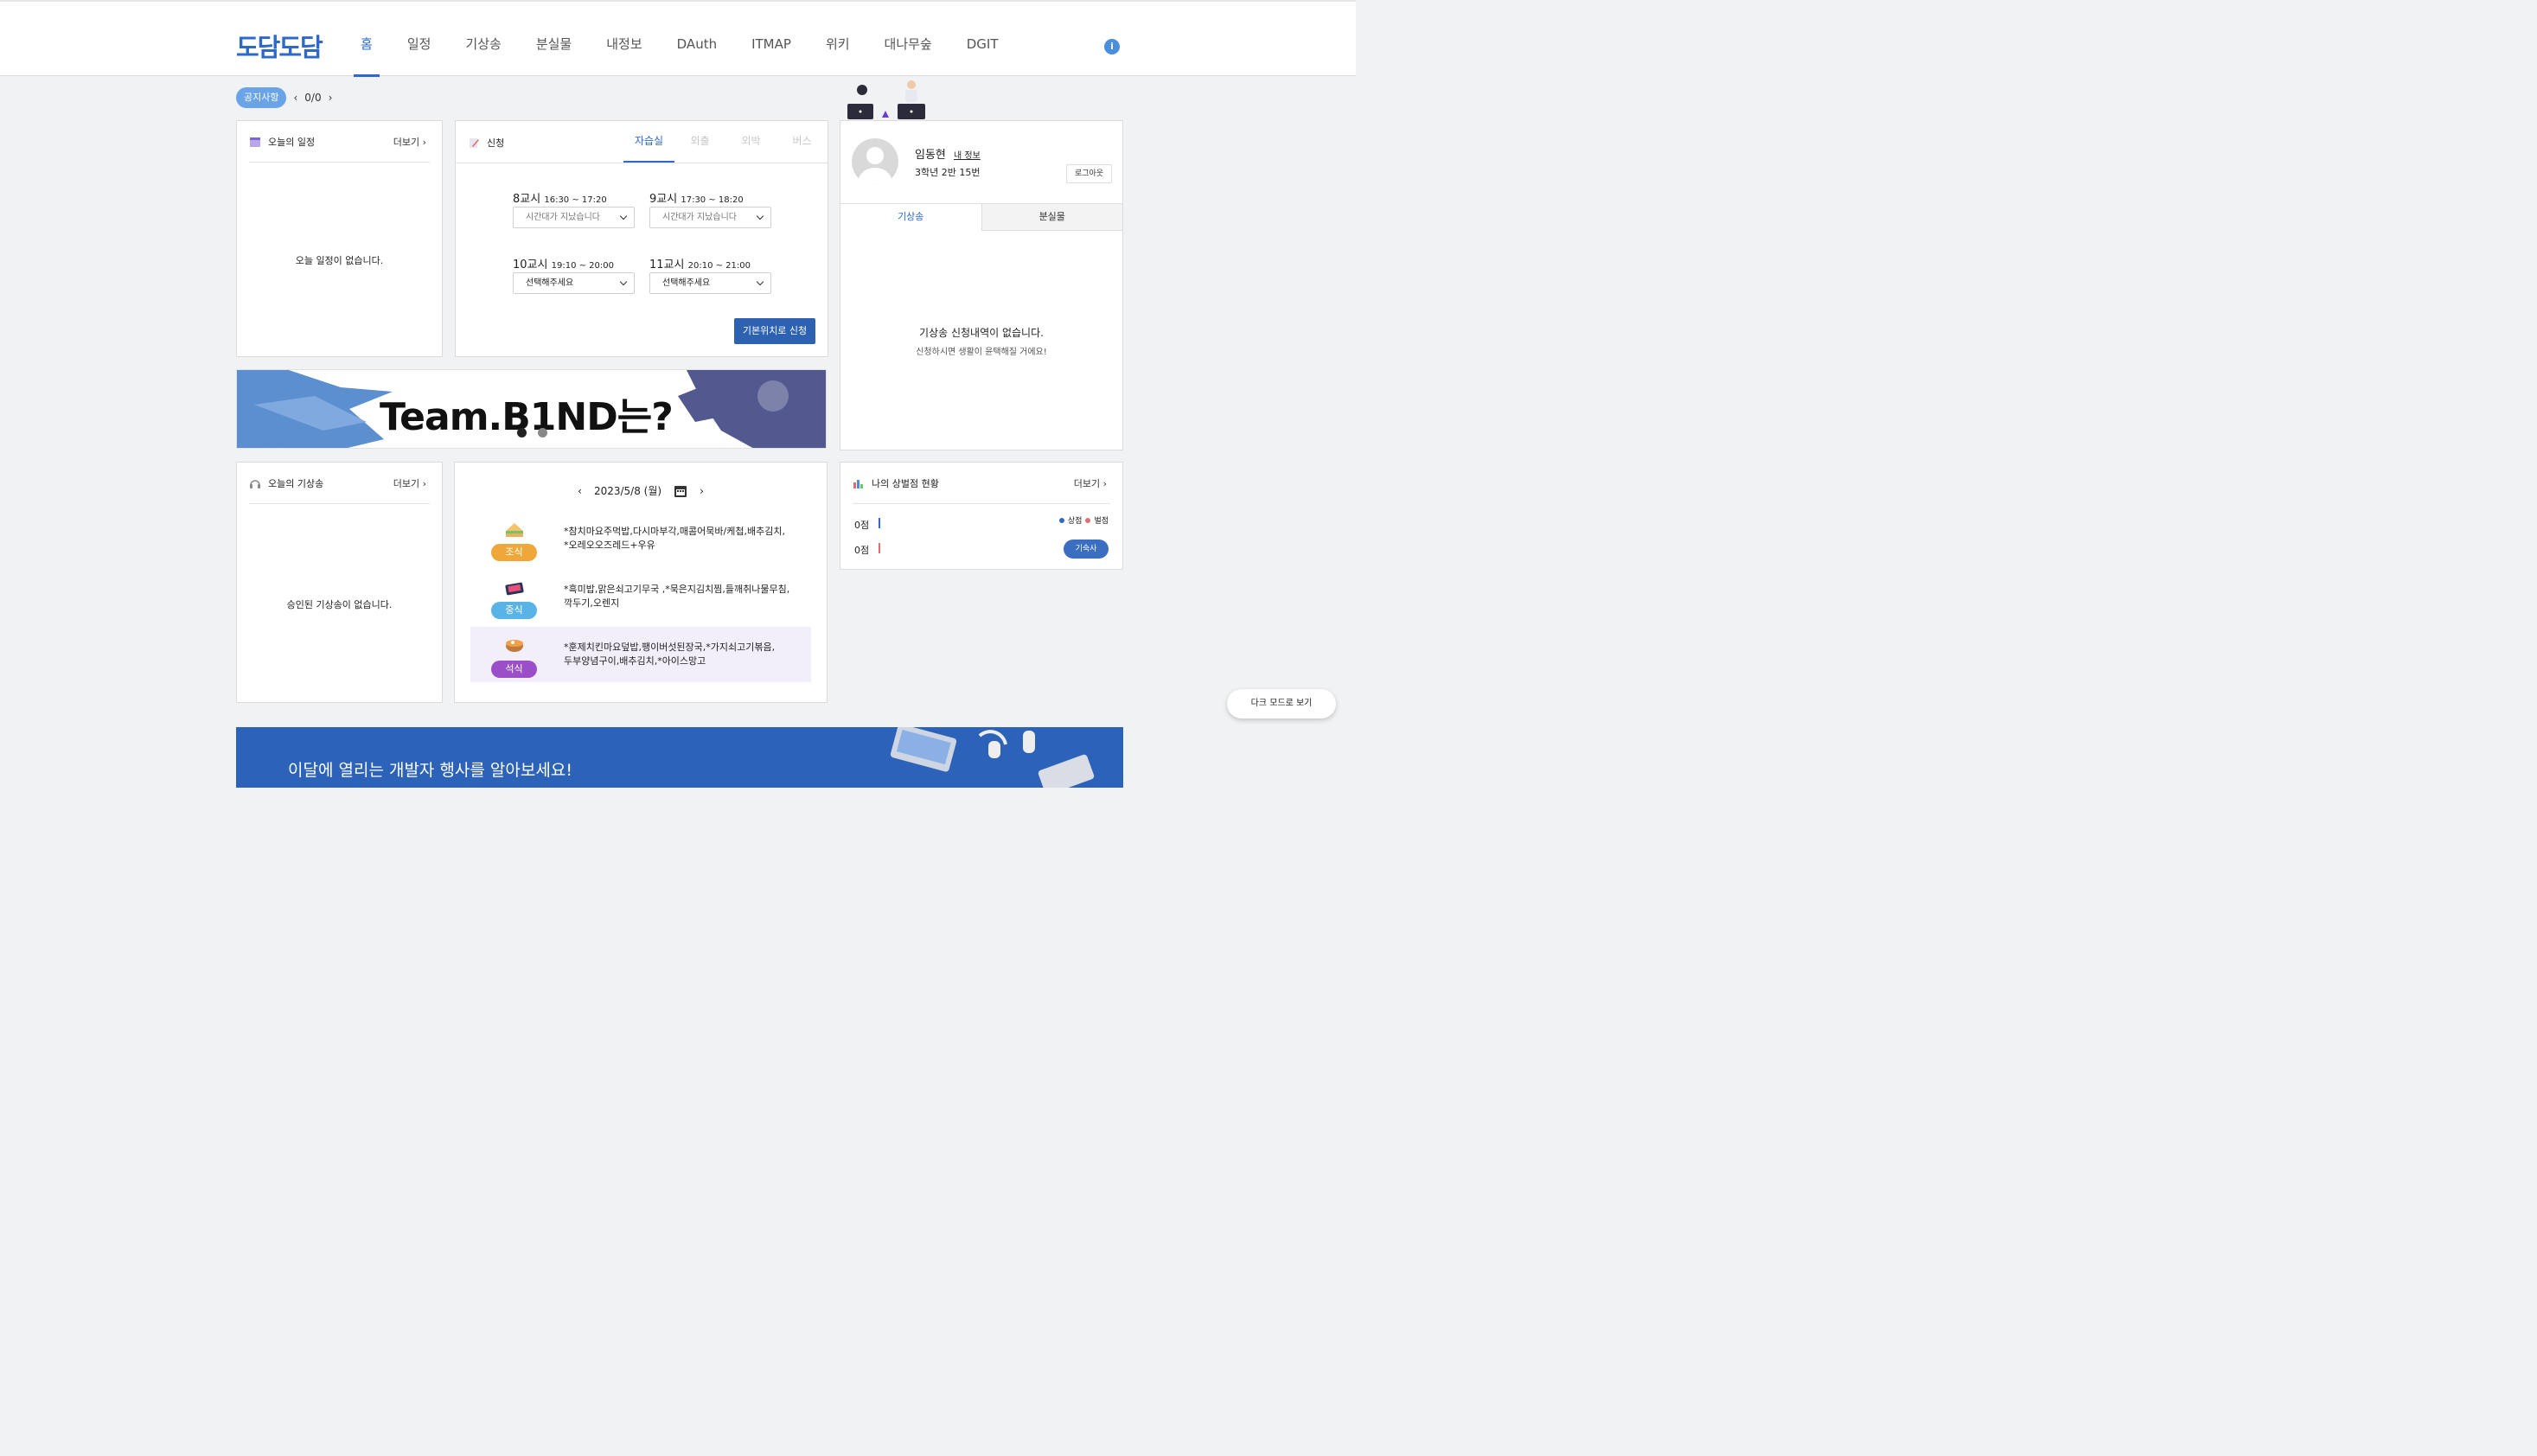 The height and width of the screenshot is (1456, 2537). I want to click on profile-tabs: 기상송 분실물, so click(981, 217).